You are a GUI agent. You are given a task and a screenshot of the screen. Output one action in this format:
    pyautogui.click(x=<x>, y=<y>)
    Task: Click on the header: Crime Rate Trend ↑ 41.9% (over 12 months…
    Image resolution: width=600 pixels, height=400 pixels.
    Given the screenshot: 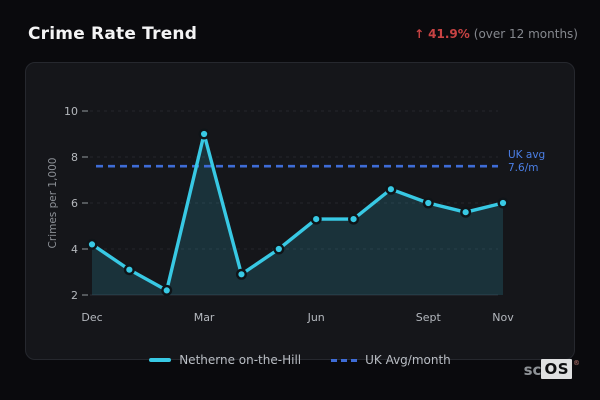 What is the action you would take?
    pyautogui.click(x=303, y=34)
    